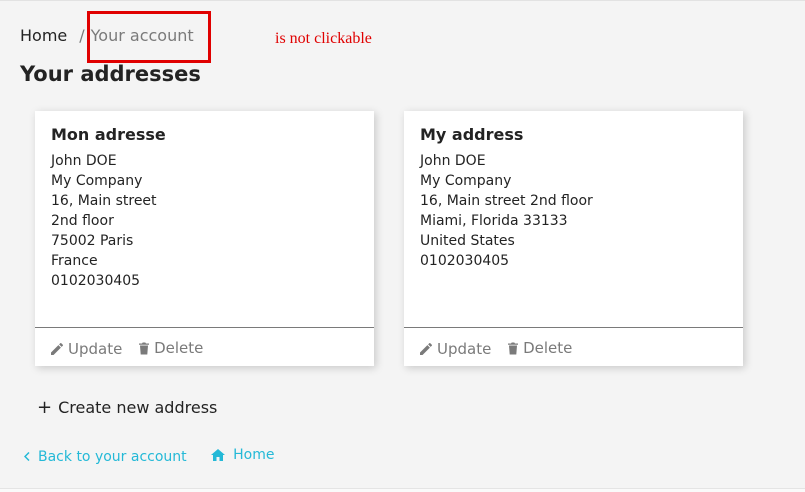 This screenshot has width=805, height=492. Describe the element at coordinates (149, 37) in the screenshot. I see `annotation-highlight-box` at that location.